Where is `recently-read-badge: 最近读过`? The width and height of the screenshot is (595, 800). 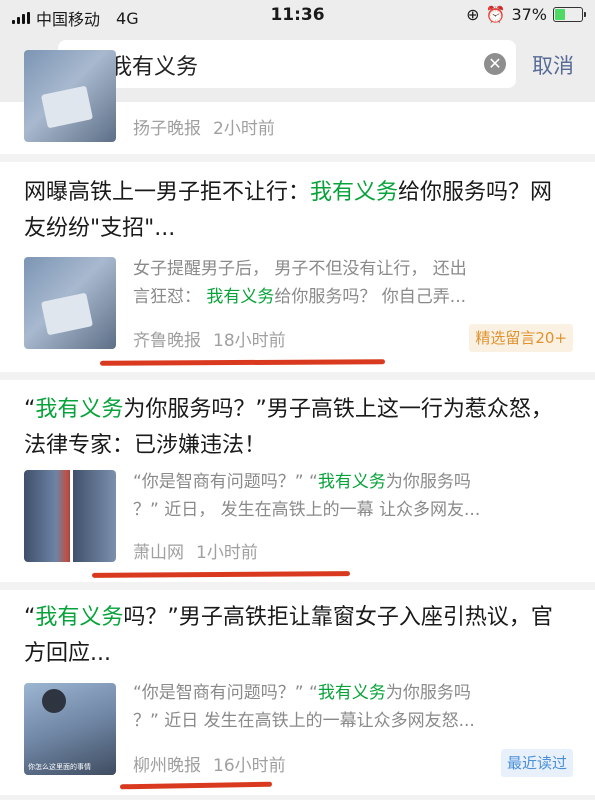
recently-read-badge: 最近读过 is located at coordinates (536, 763).